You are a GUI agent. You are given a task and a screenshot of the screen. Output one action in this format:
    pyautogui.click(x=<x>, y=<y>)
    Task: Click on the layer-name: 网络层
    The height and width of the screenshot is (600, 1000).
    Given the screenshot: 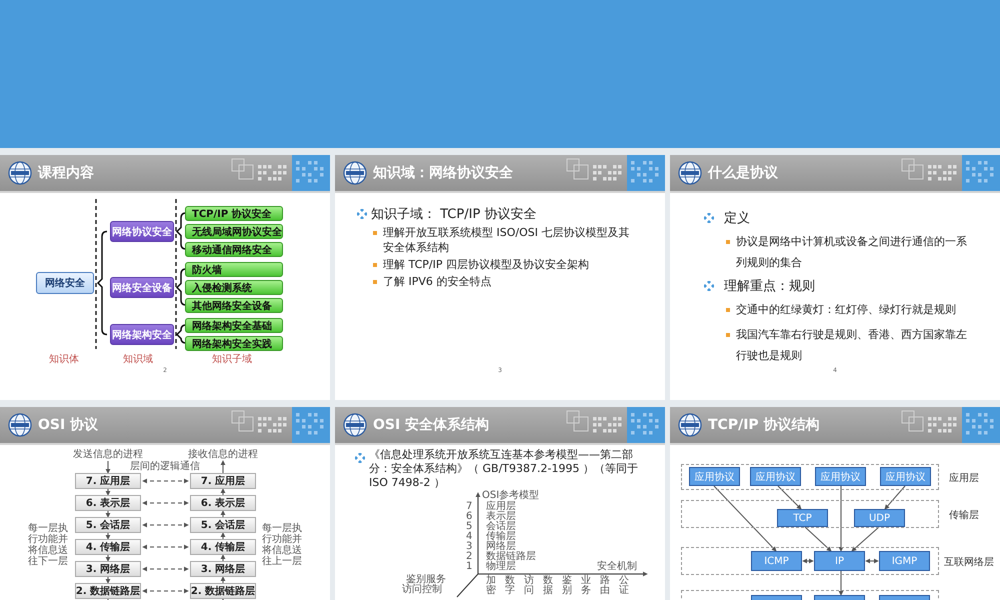 What is the action you would take?
    pyautogui.click(x=501, y=547)
    